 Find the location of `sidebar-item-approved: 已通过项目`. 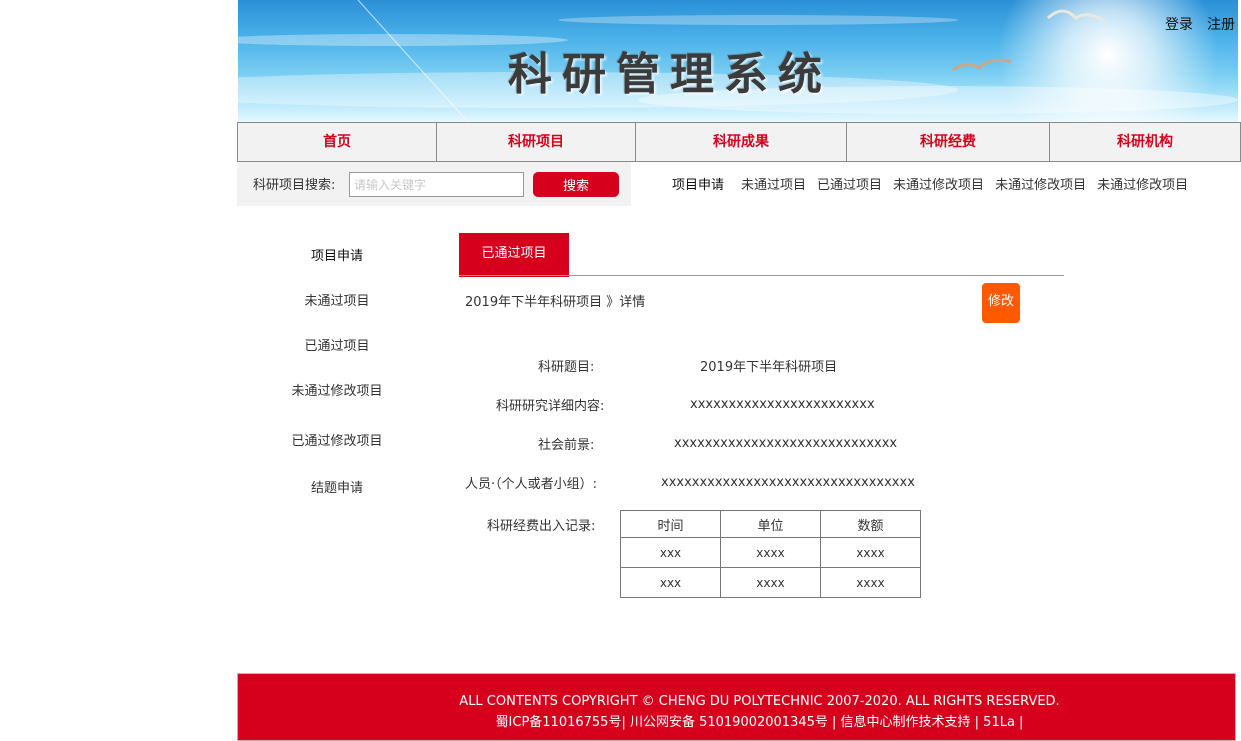

sidebar-item-approved: 已通过项目 is located at coordinates (337, 344).